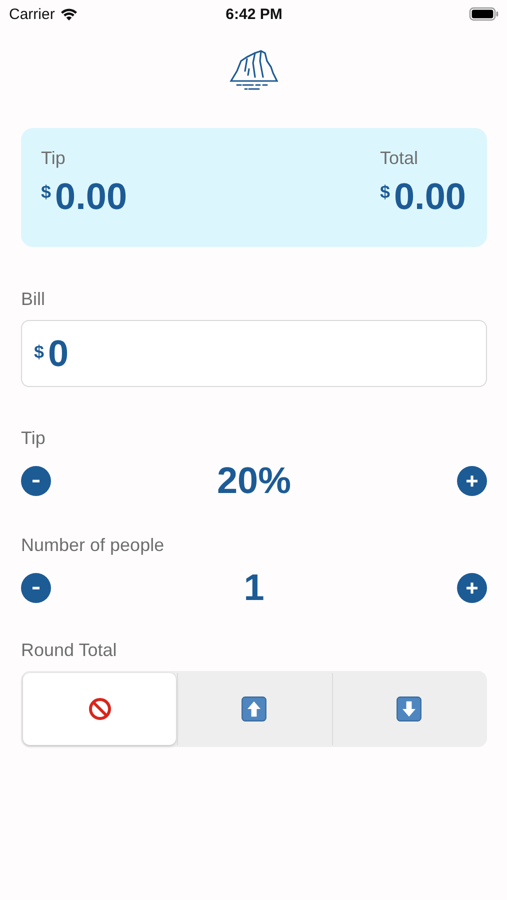 Image resolution: width=507 pixels, height=900 pixels. I want to click on round-segmented-control, so click(254, 709).